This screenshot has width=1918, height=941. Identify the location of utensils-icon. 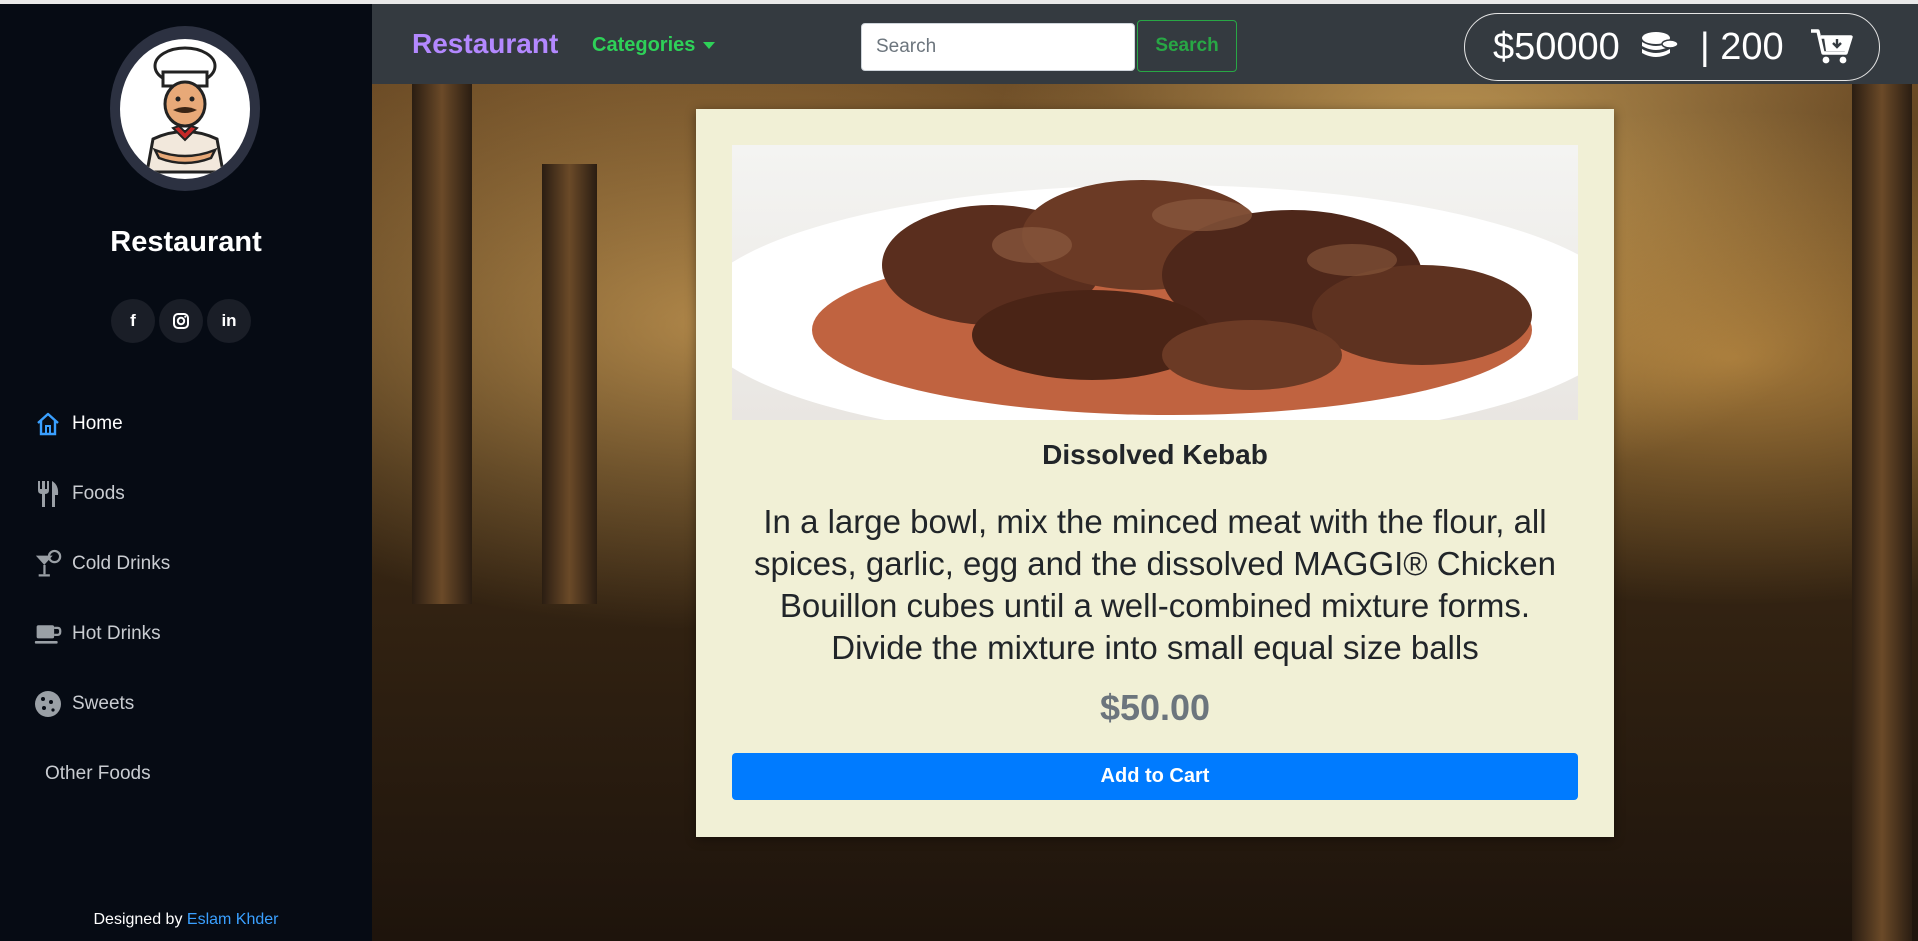
(48, 494).